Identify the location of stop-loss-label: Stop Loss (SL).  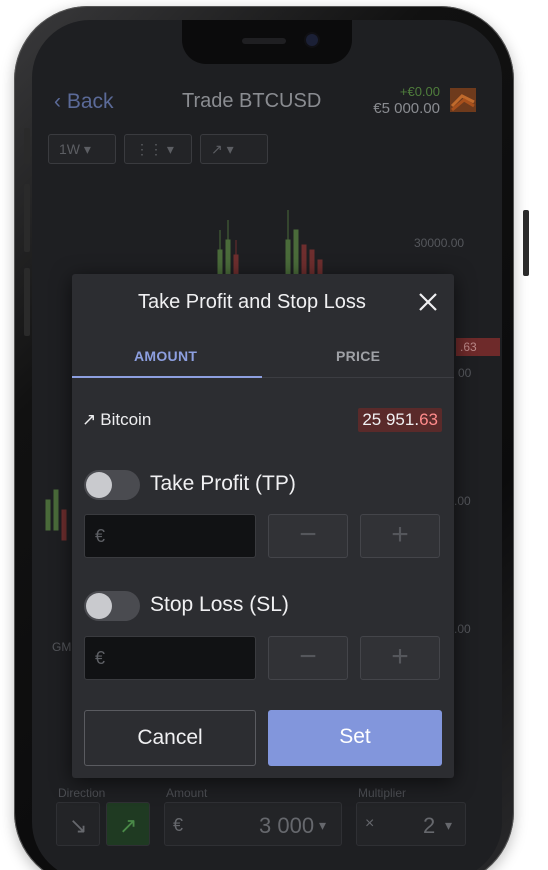
(219, 604).